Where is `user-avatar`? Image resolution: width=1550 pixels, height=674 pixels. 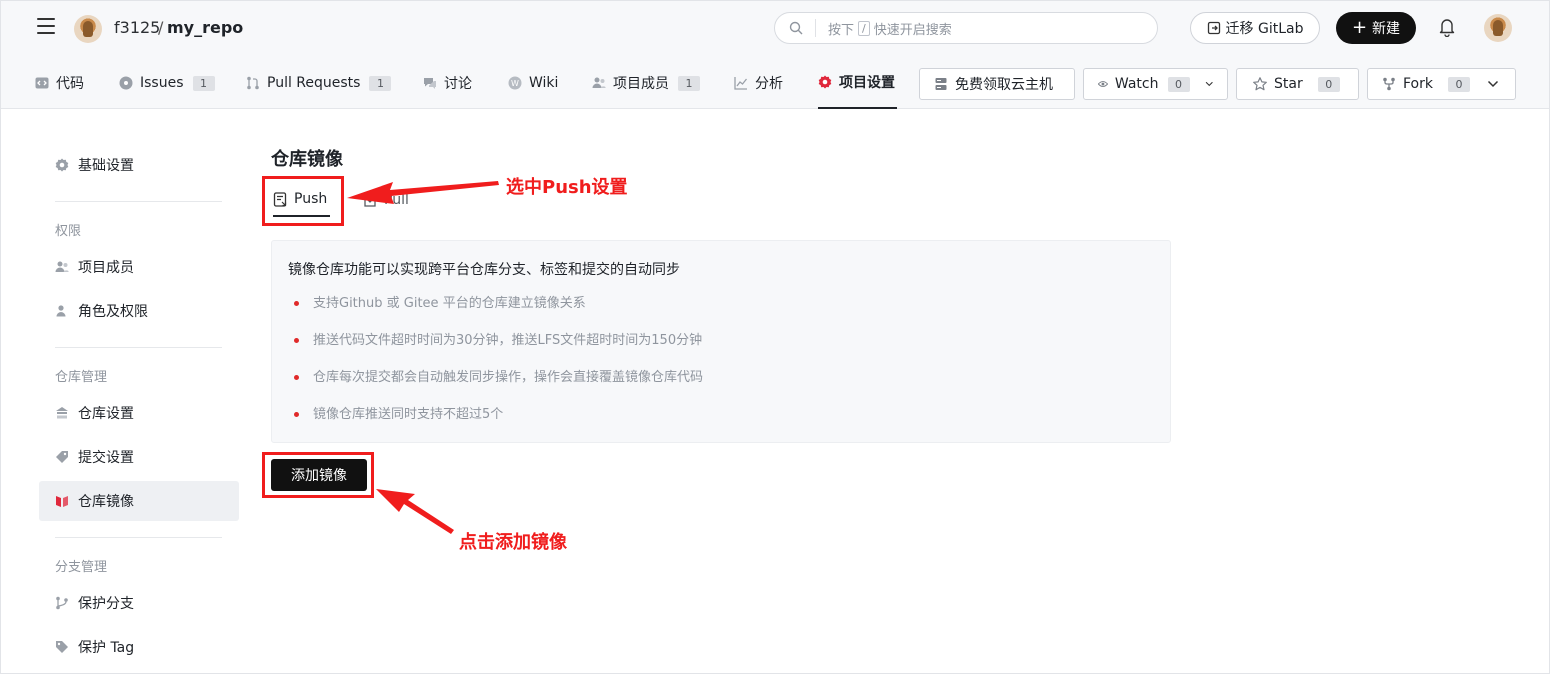 user-avatar is located at coordinates (1498, 28).